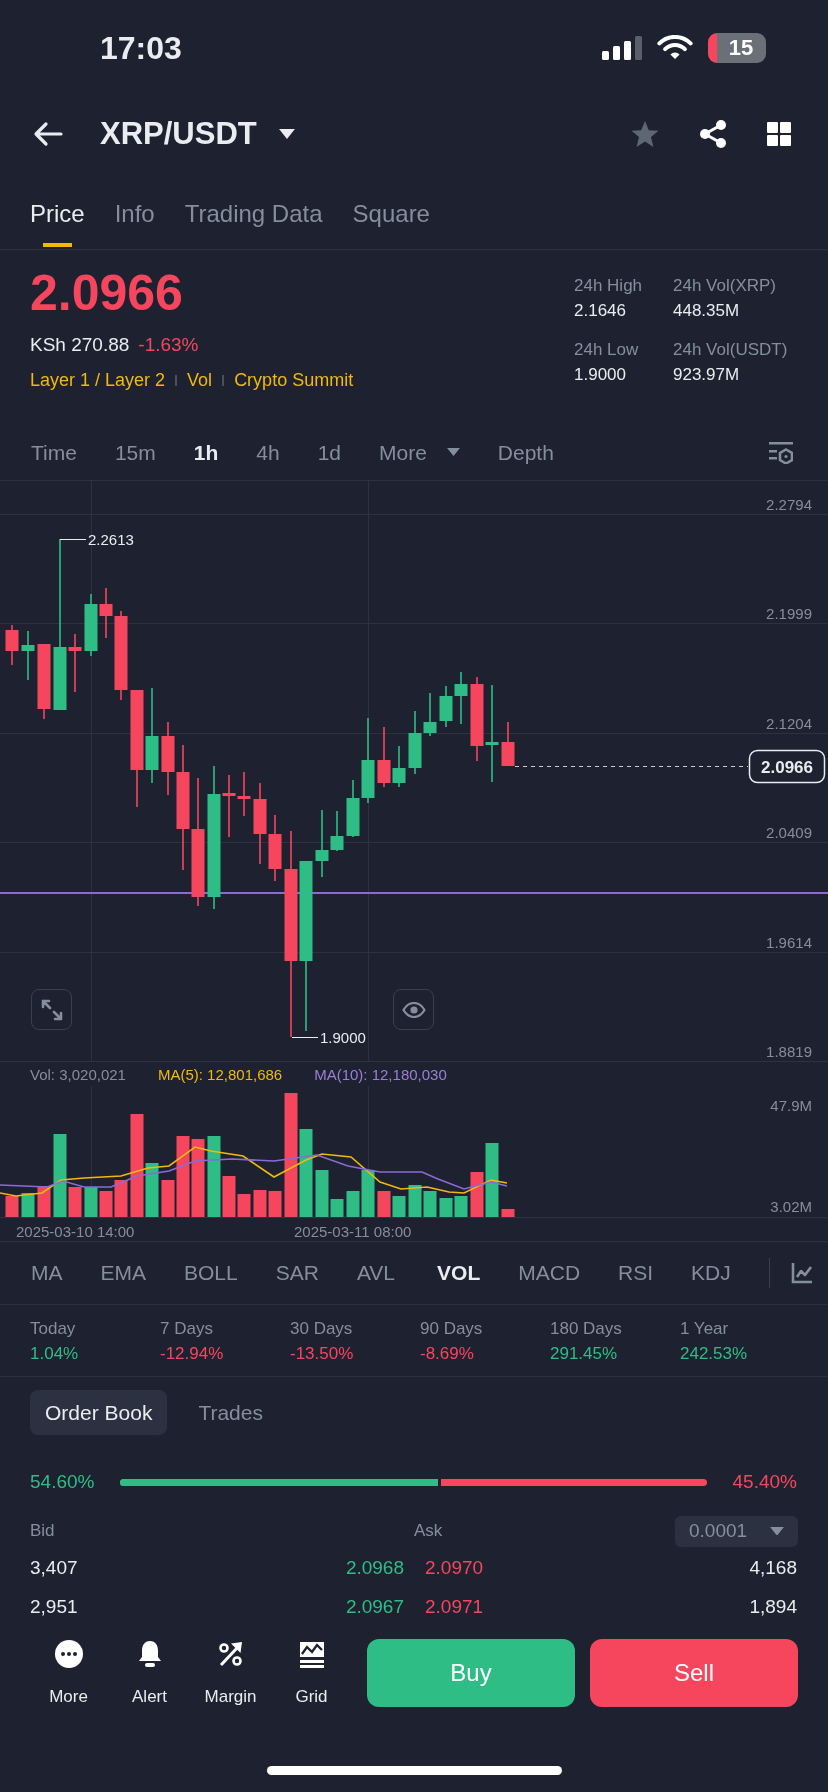 Image resolution: width=828 pixels, height=1792 pixels. What do you see at coordinates (736, 1531) in the screenshot?
I see `precision-dropdown: 0.0001` at bounding box center [736, 1531].